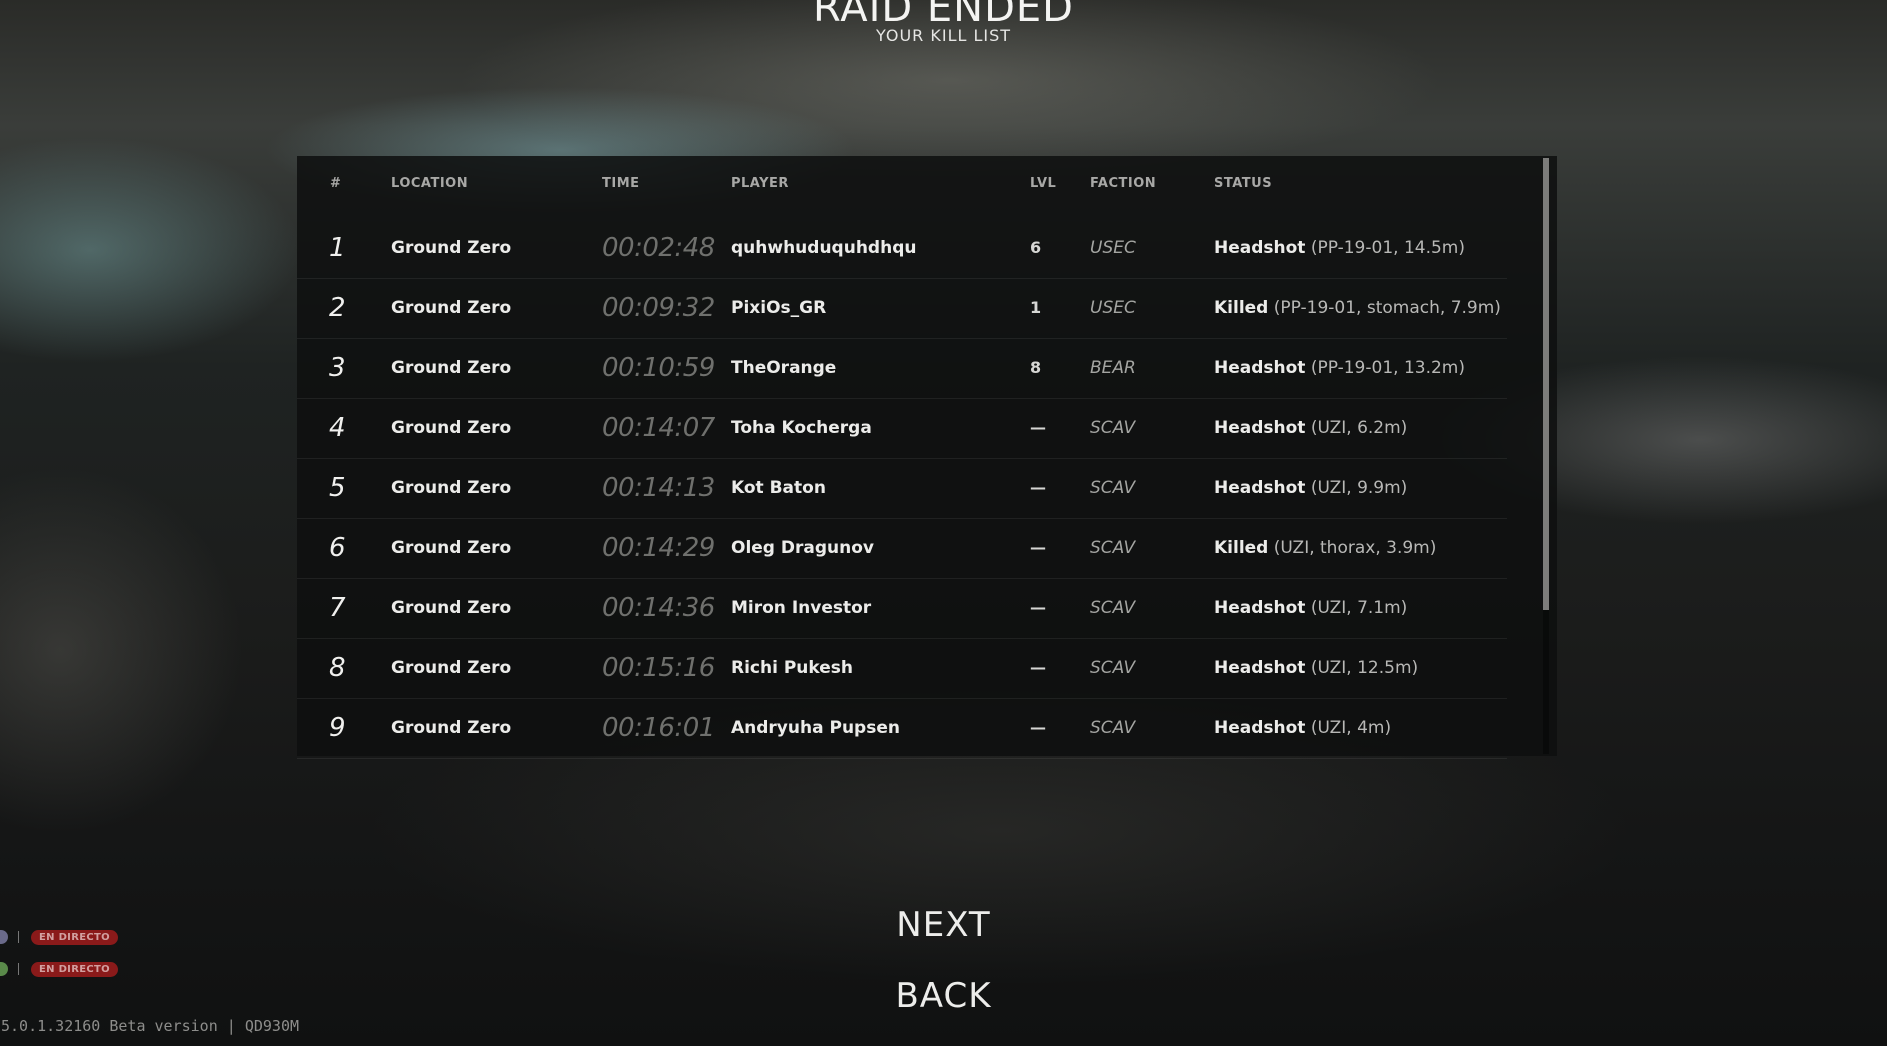  Describe the element at coordinates (337, 248) in the screenshot. I see `row-number: 1` at that location.